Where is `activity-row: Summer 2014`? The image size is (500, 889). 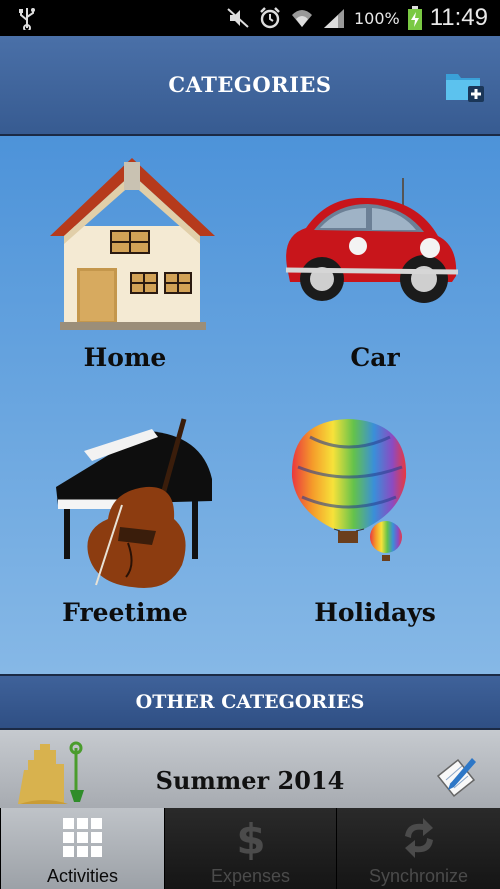 activity-row: Summer 2014 is located at coordinates (250, 769).